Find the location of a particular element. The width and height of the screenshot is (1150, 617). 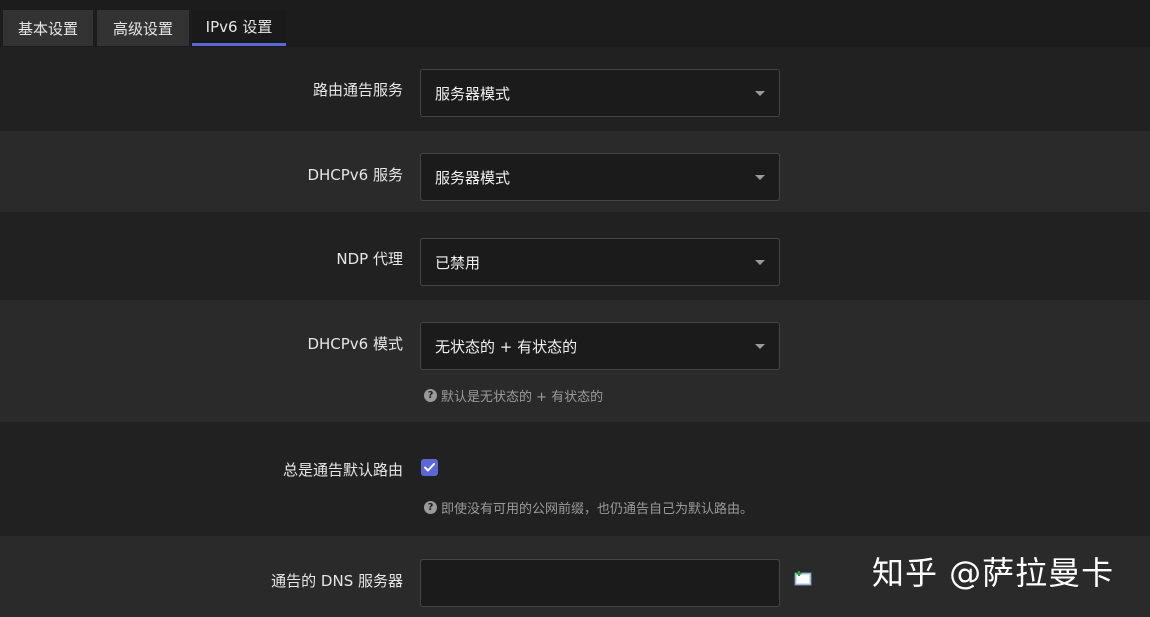

ndp-proxy-value: 已禁用 is located at coordinates (458, 262).